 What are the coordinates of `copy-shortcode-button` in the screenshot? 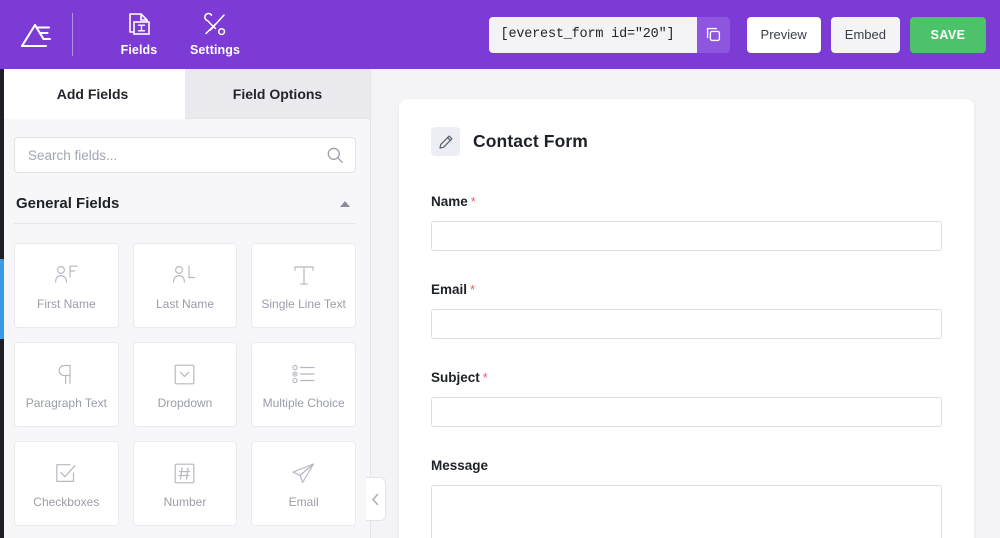 It's located at (713, 34).